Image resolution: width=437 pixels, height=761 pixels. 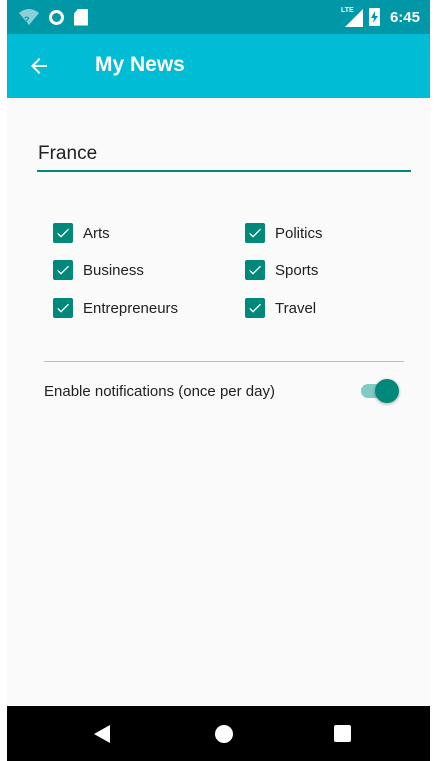 I want to click on checkbox-entrepreneurs: Entrepreneurs, so click(x=115, y=308).